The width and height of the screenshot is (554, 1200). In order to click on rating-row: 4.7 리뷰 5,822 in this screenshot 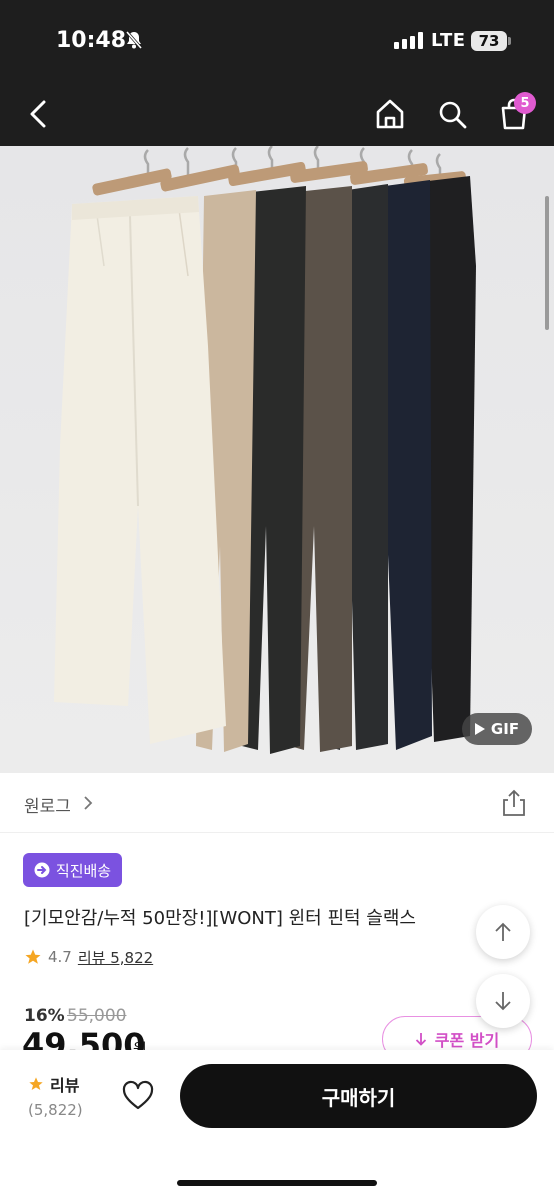, I will do `click(88, 957)`.